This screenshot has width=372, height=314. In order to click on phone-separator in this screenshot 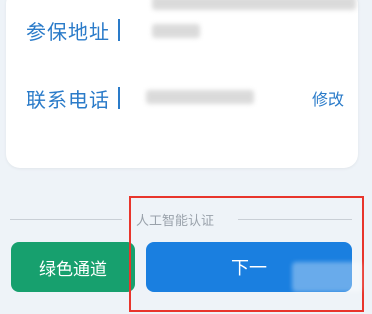, I will do `click(119, 98)`.